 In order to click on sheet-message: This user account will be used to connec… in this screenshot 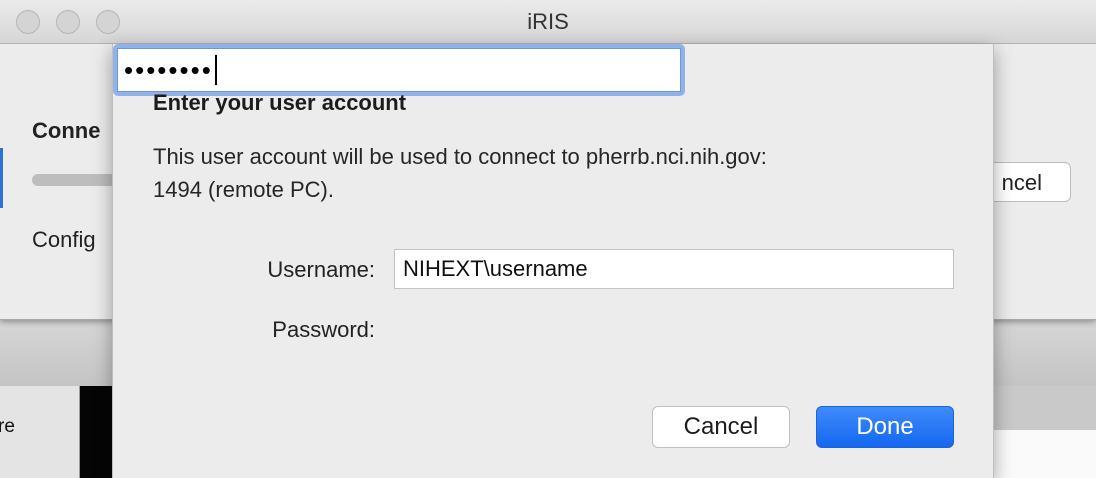, I will do `click(460, 173)`.